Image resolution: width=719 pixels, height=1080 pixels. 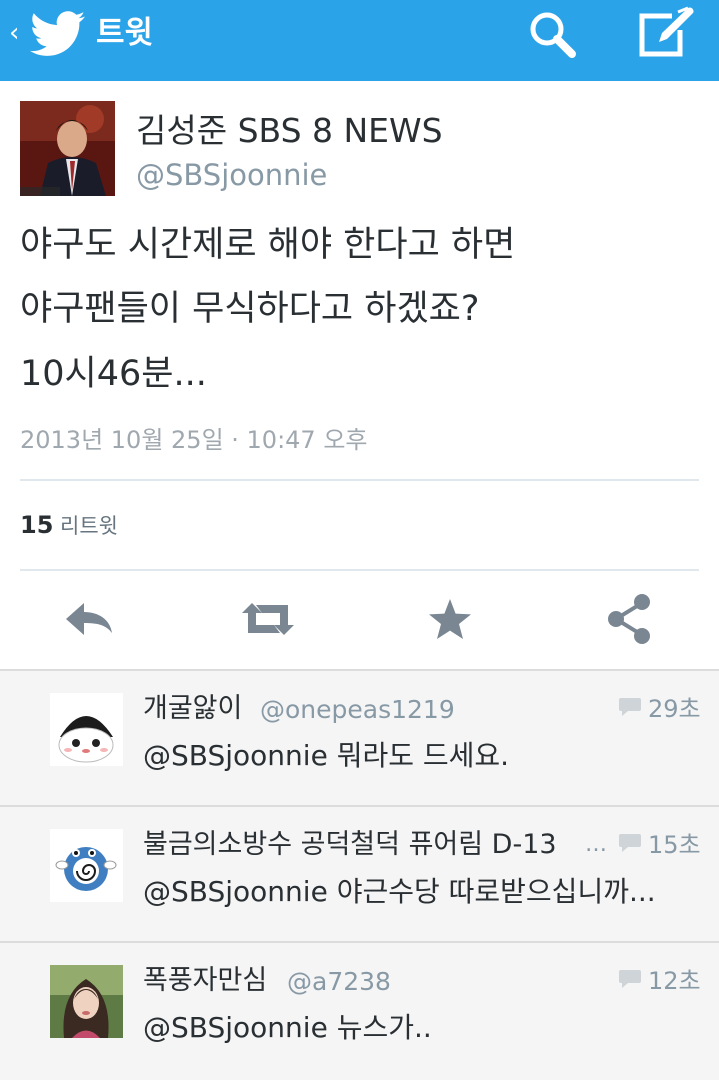 What do you see at coordinates (287, 1027) in the screenshot?
I see `reply-text: @SBSjoonnie 뉴스가..` at bounding box center [287, 1027].